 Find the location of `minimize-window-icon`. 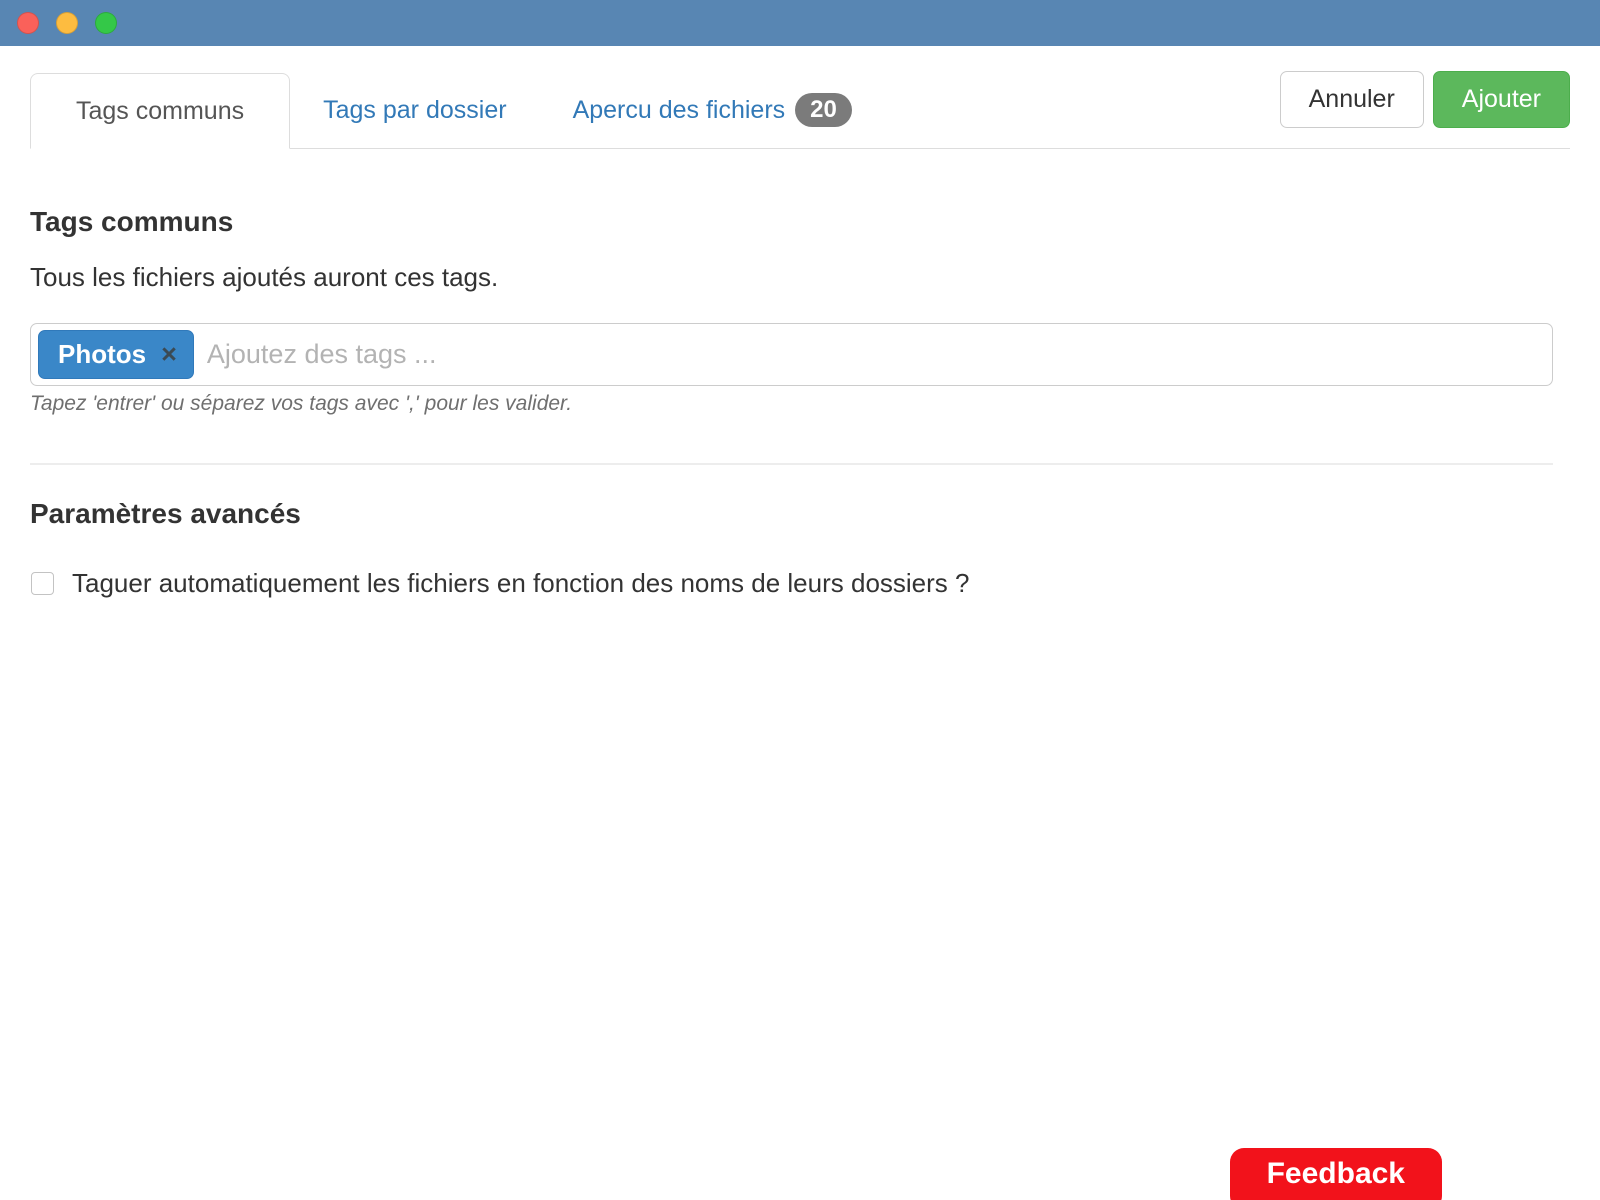

minimize-window-icon is located at coordinates (67, 23).